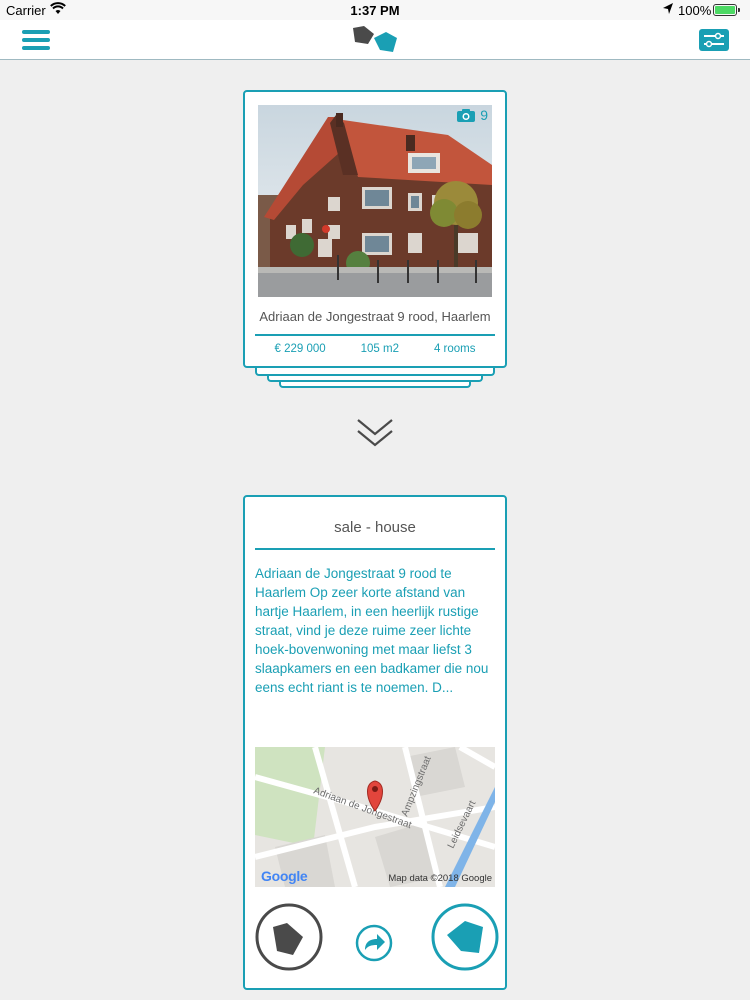 The height and width of the screenshot is (1000, 750). I want to click on photo-count: 9, so click(472, 115).